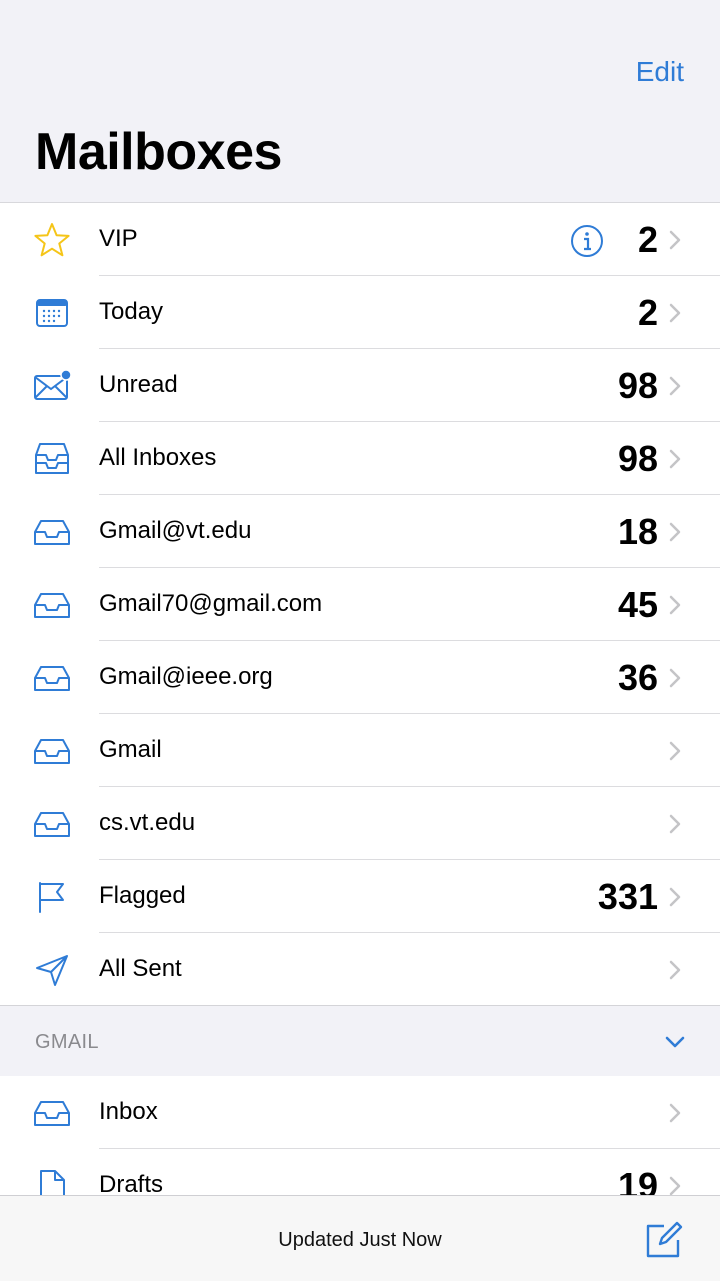 Image resolution: width=720 pixels, height=1281 pixels. What do you see at coordinates (131, 1183) in the screenshot?
I see `folder-label: Drafts` at bounding box center [131, 1183].